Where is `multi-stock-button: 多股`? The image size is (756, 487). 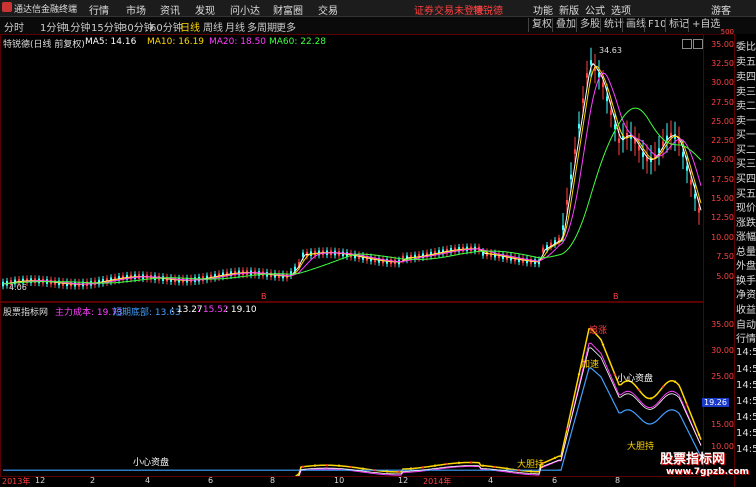
multi-stock-button: 多股 is located at coordinates (589, 25).